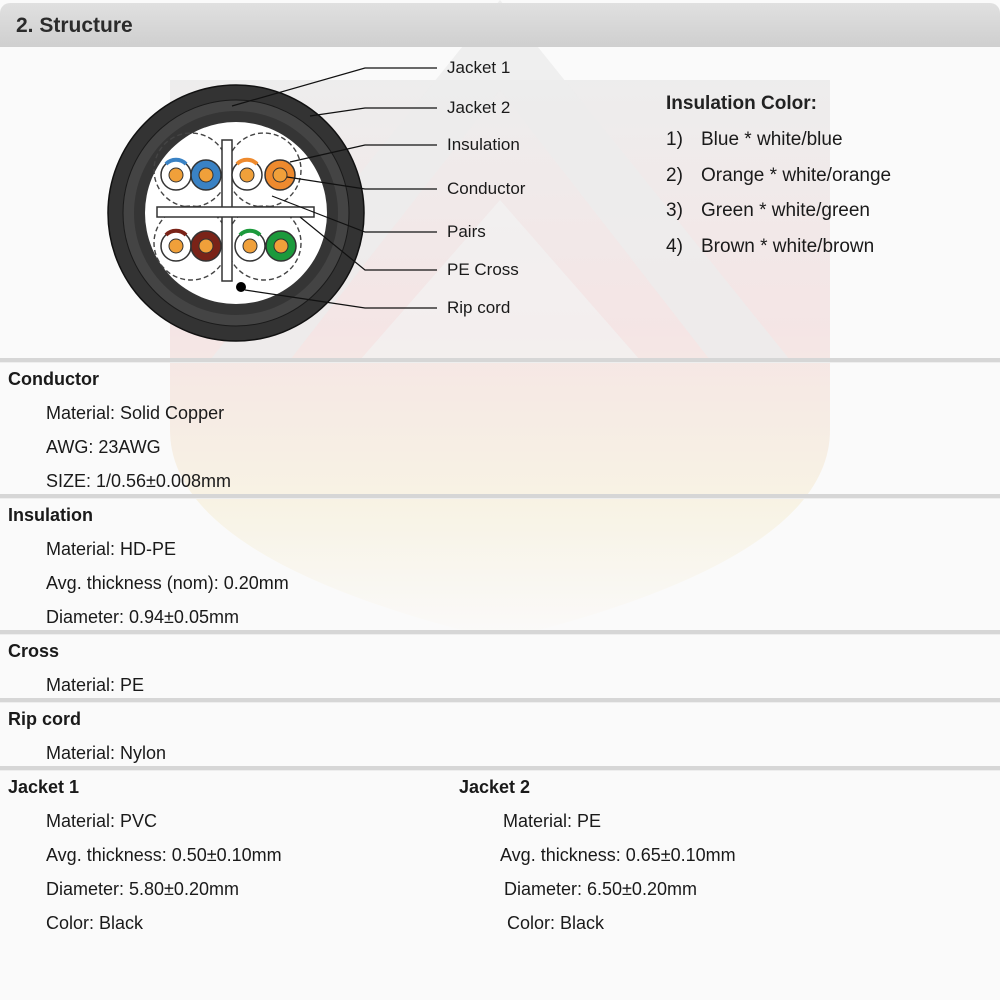  Describe the element at coordinates (235, 212) in the screenshot. I see `pe-cross-horizontal` at that location.